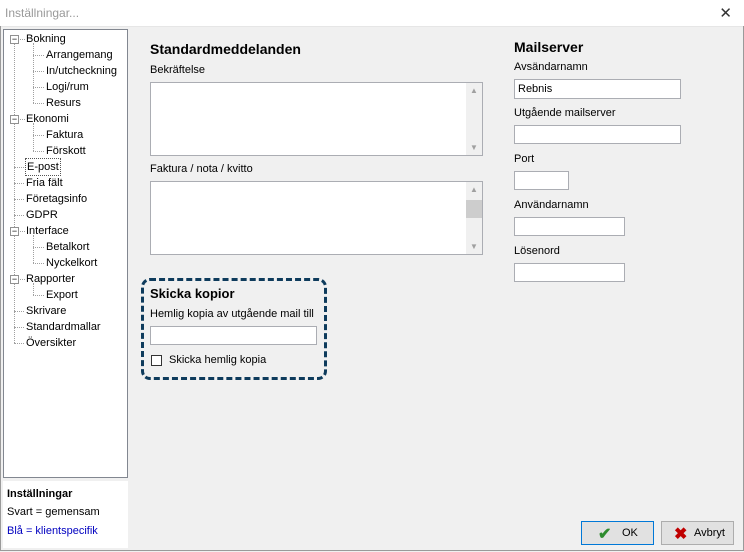 The width and height of the screenshot is (744, 552). What do you see at coordinates (565, 113) in the screenshot?
I see `outgoing-server-label: Utgående mailserver` at bounding box center [565, 113].